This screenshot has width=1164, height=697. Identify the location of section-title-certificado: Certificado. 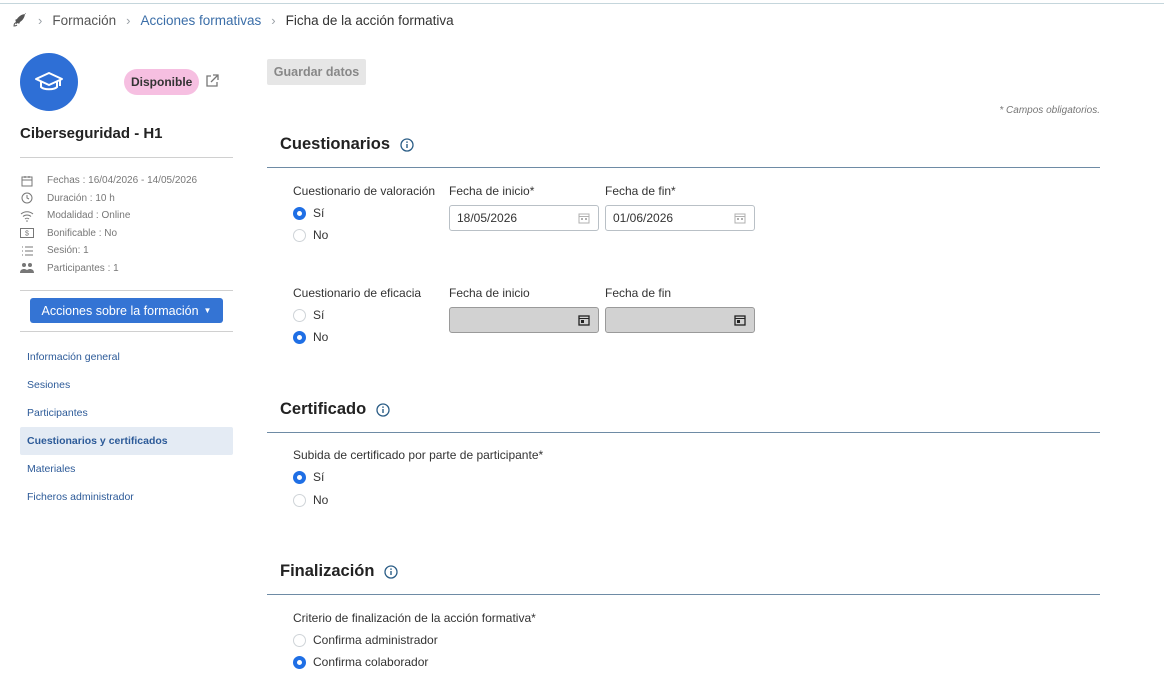
(335, 409).